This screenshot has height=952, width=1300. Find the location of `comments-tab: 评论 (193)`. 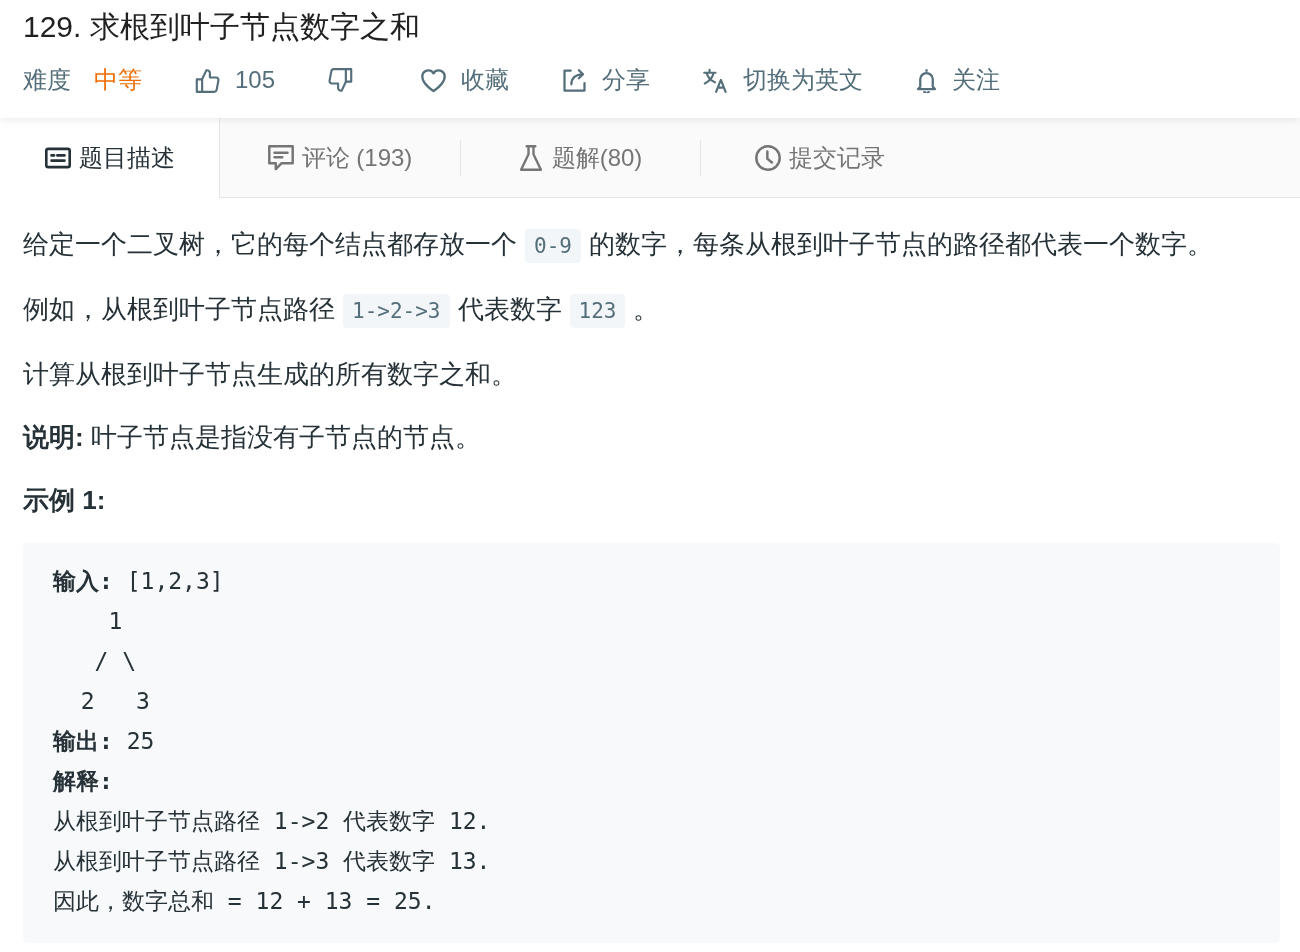

comments-tab: 评论 (193) is located at coordinates (340, 158).